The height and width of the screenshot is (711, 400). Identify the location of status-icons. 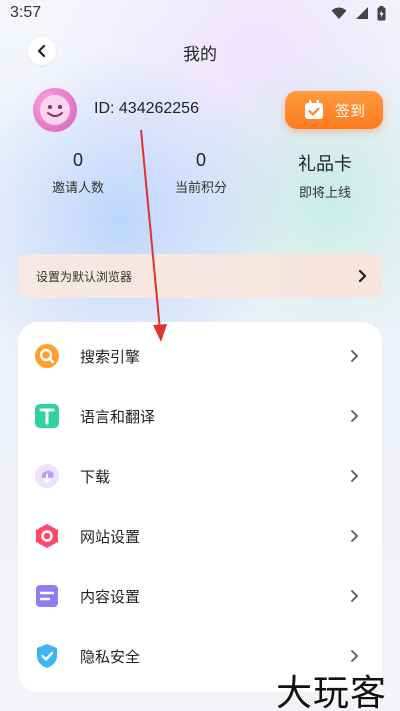
(358, 13).